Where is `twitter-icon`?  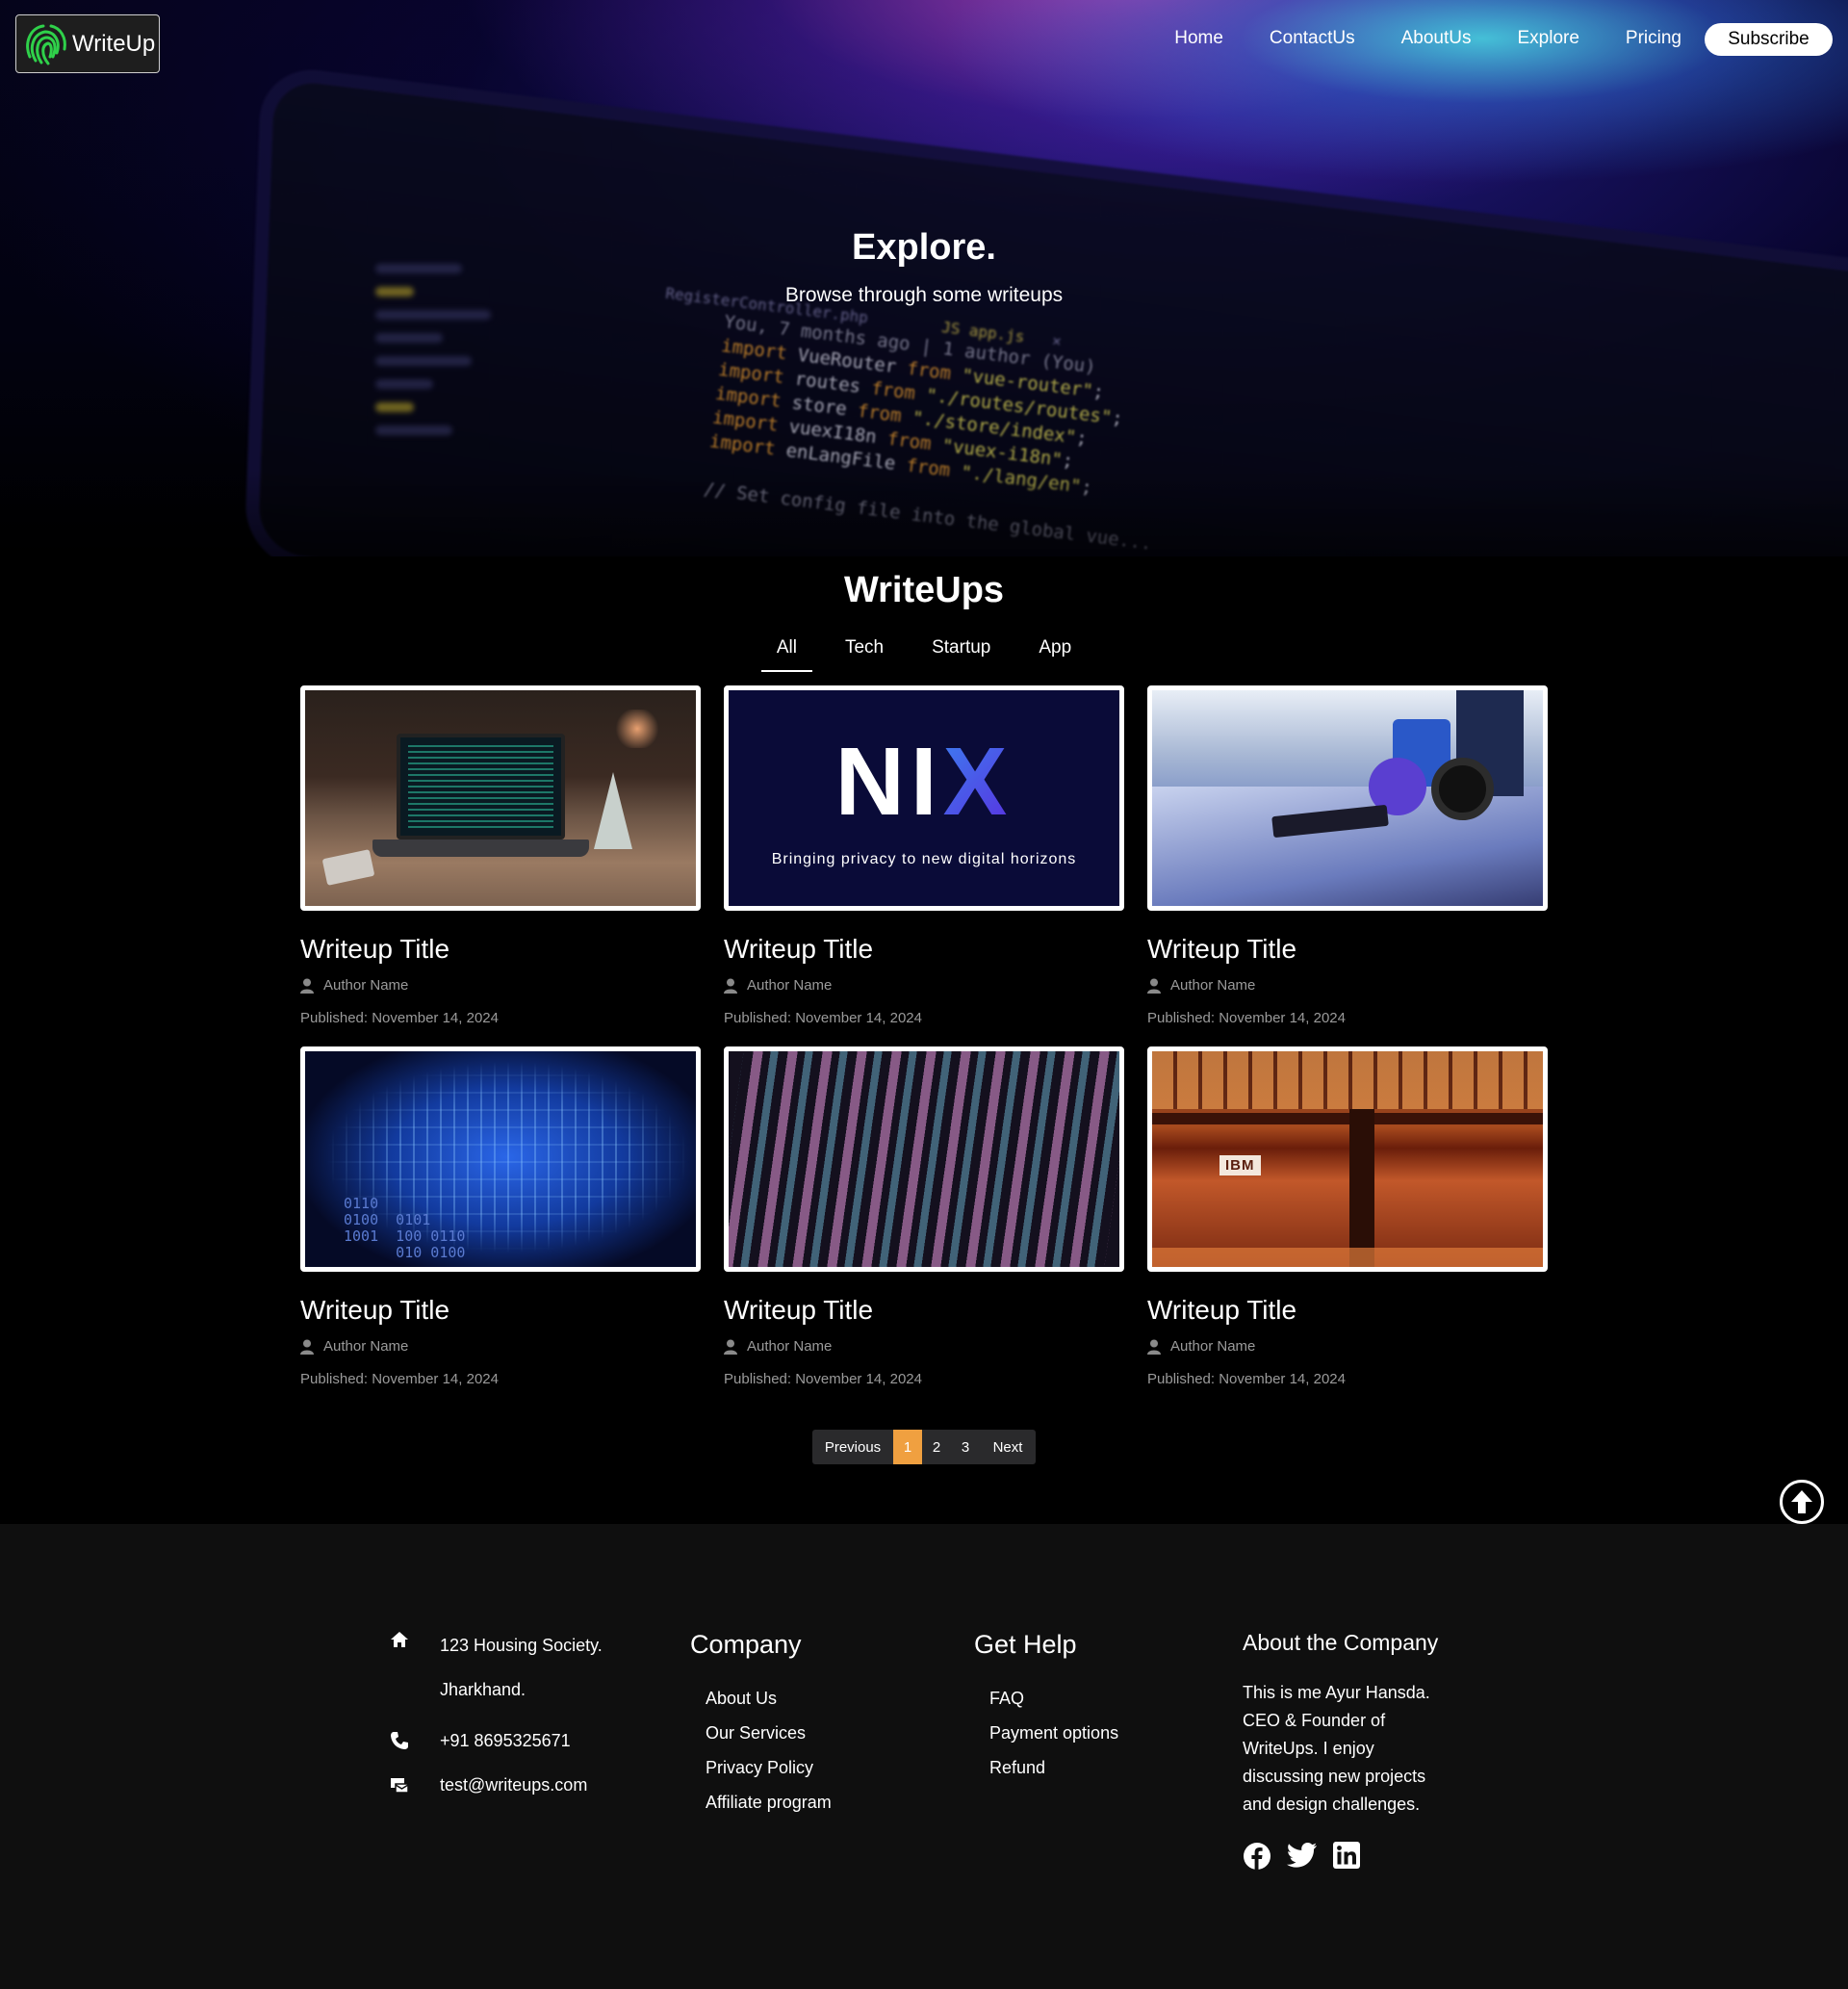
twitter-icon is located at coordinates (1302, 1857).